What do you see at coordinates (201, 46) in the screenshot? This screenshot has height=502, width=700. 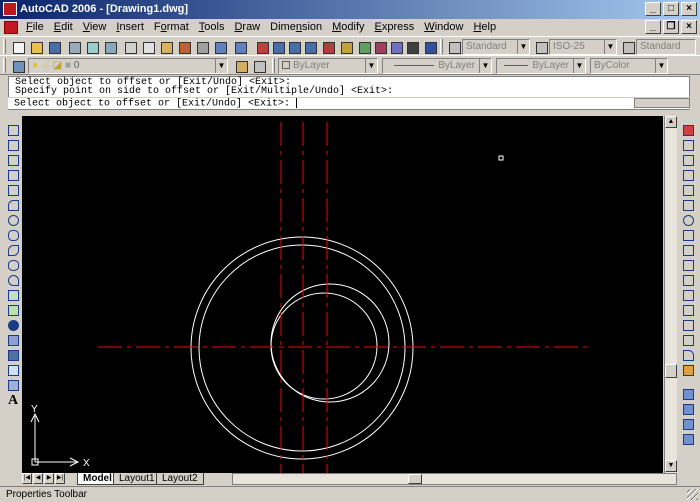 I see `block-editor-icon` at bounding box center [201, 46].